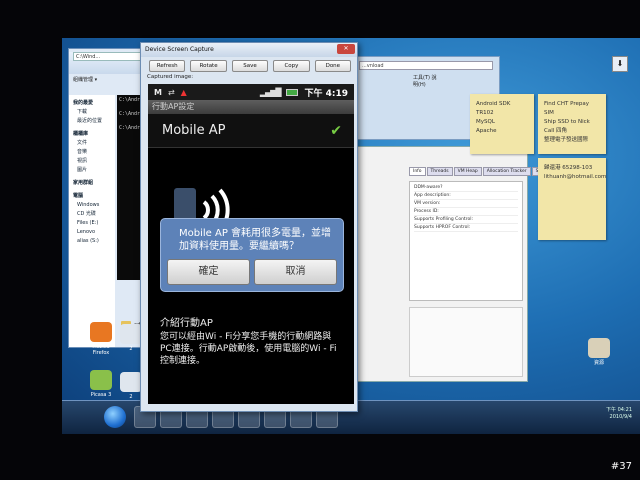 The height and width of the screenshot is (480, 640). Describe the element at coordinates (466, 204) in the screenshot. I see `ddms-info-row: VM version:` at that location.